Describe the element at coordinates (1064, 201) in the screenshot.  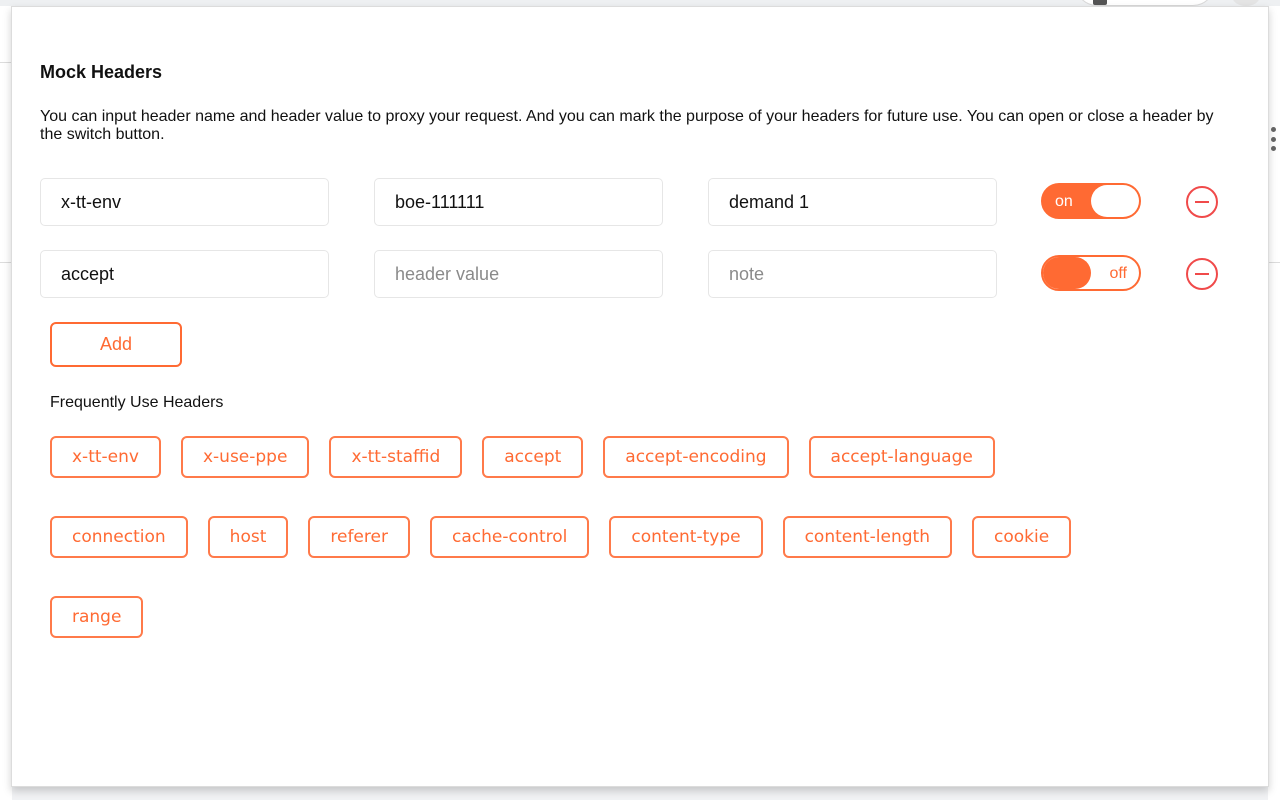
I see `switch-label: on` at that location.